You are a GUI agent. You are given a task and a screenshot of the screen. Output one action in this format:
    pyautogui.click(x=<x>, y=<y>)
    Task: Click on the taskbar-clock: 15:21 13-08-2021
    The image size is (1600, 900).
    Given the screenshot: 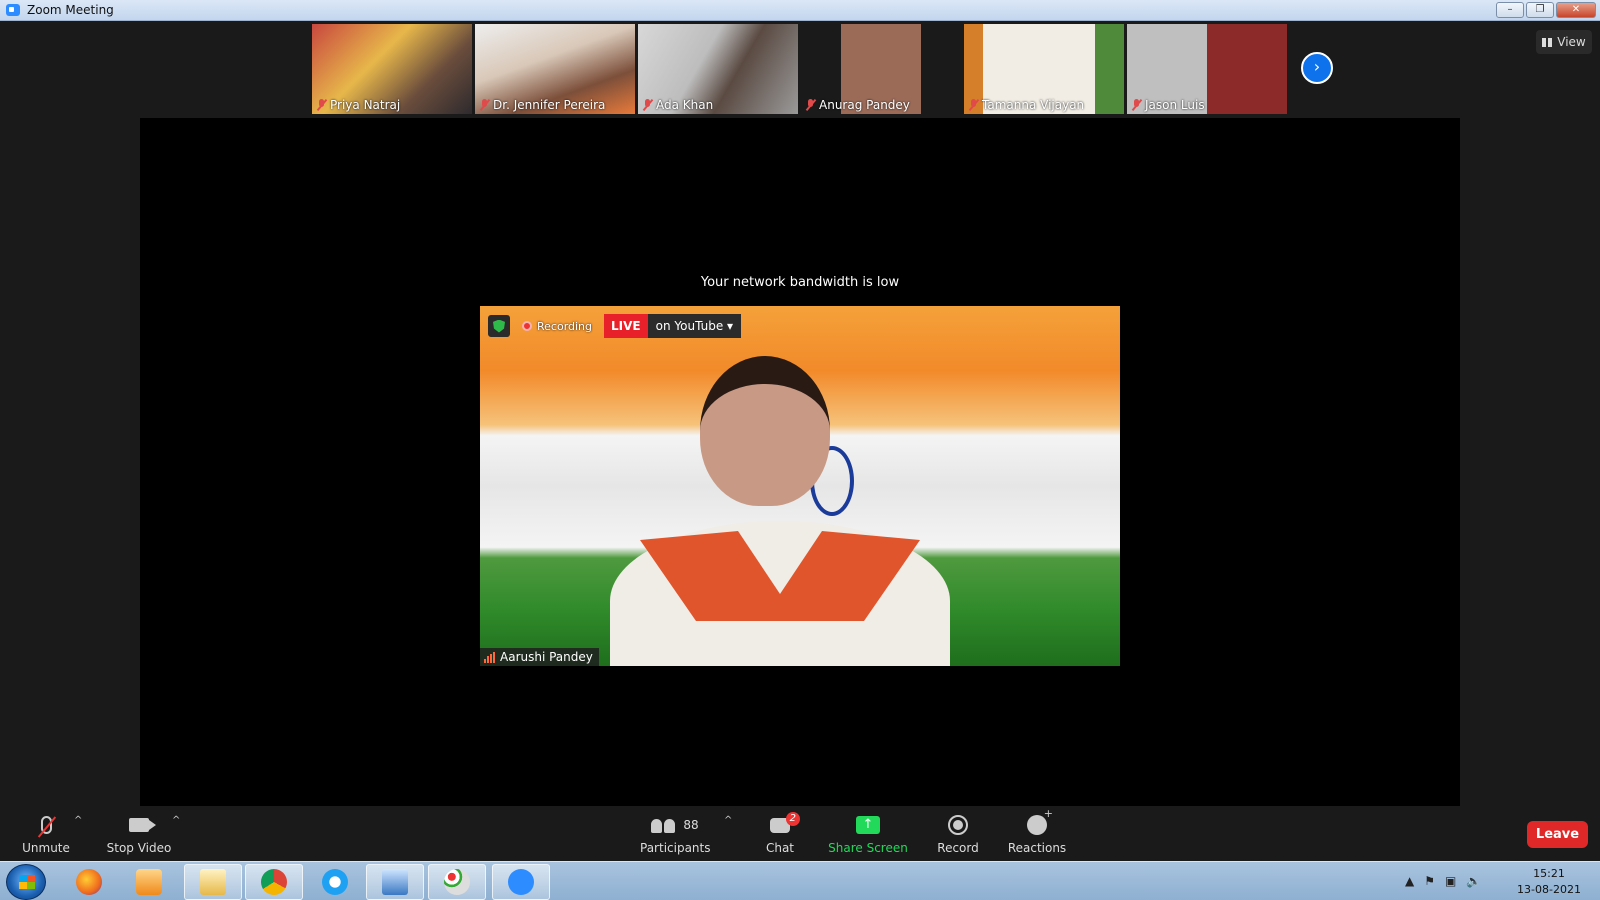 What is the action you would take?
    pyautogui.click(x=1549, y=882)
    